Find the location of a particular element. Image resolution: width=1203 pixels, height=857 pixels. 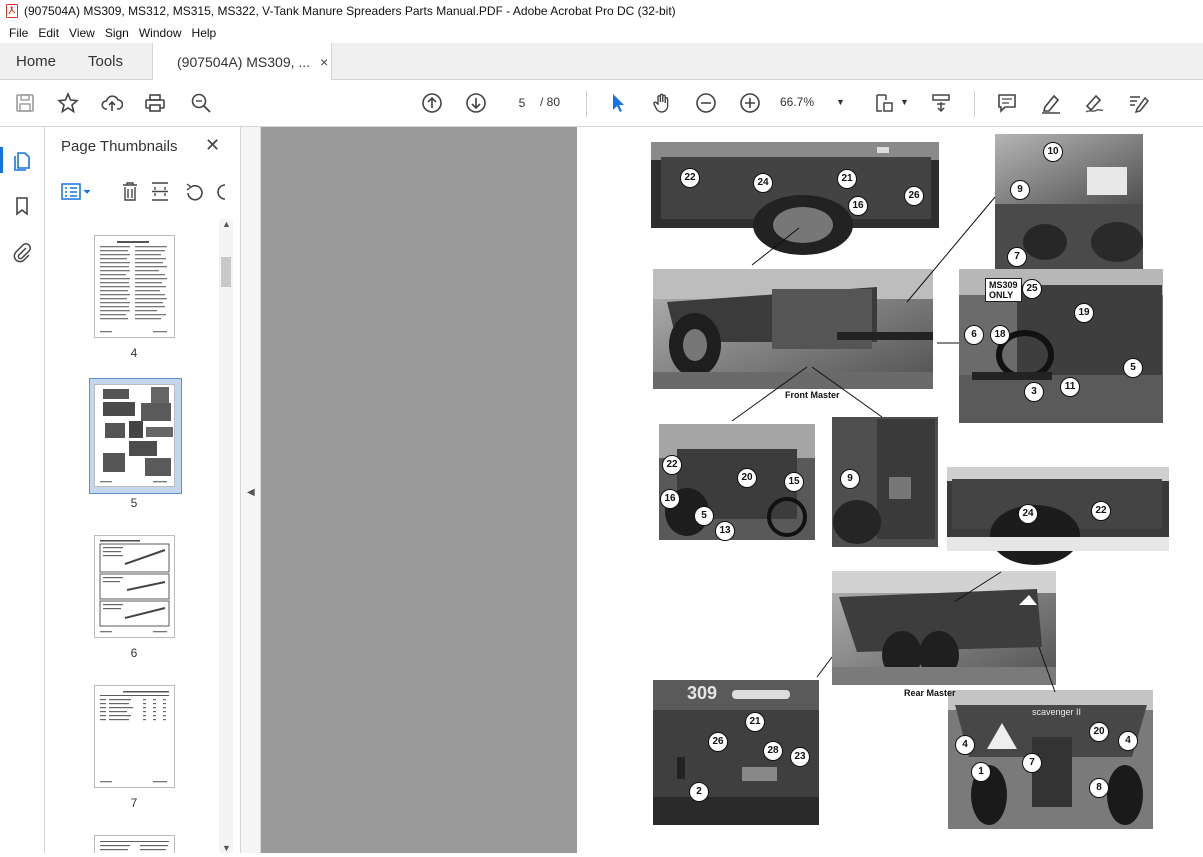

scroll-mode-icon is located at coordinates (941, 103).